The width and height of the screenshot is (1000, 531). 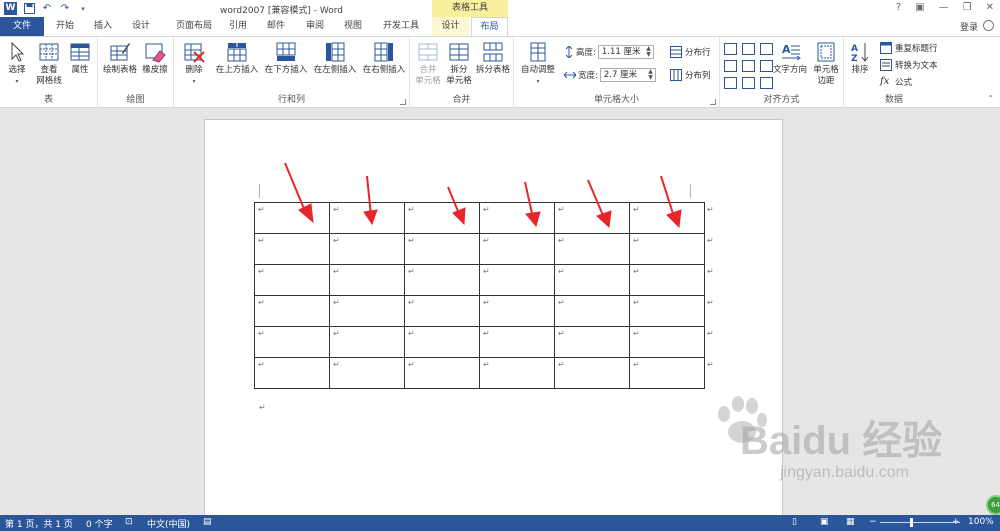 What do you see at coordinates (450, 26) in the screenshot?
I see `tab-table-design: 设计` at bounding box center [450, 26].